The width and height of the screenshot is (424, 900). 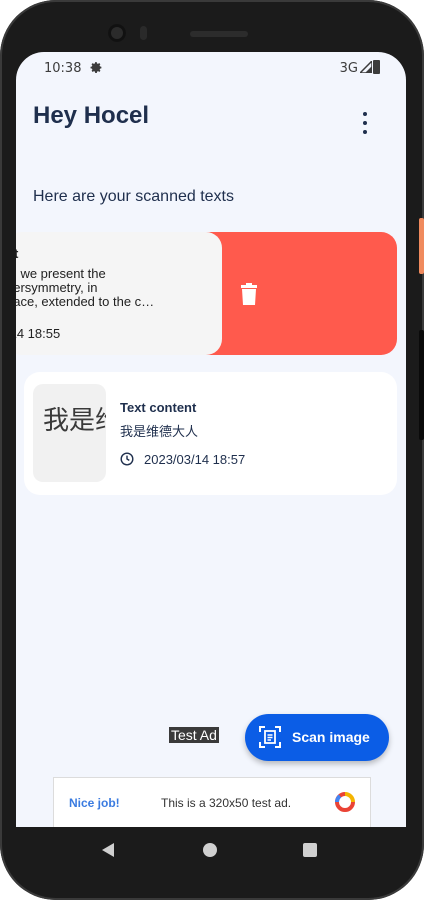 I want to click on scan-thumbnail: 我是维, so click(x=69, y=433).